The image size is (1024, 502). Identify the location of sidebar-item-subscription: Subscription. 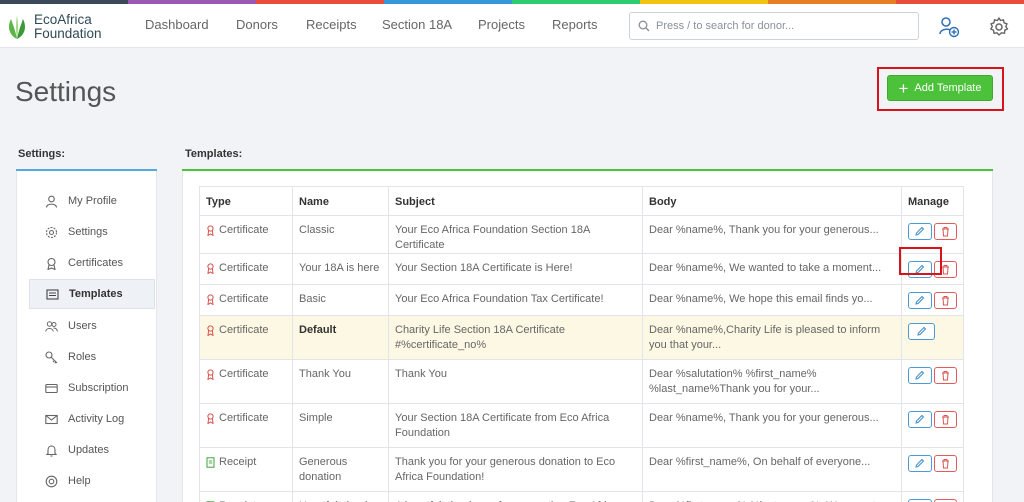
(92, 388).